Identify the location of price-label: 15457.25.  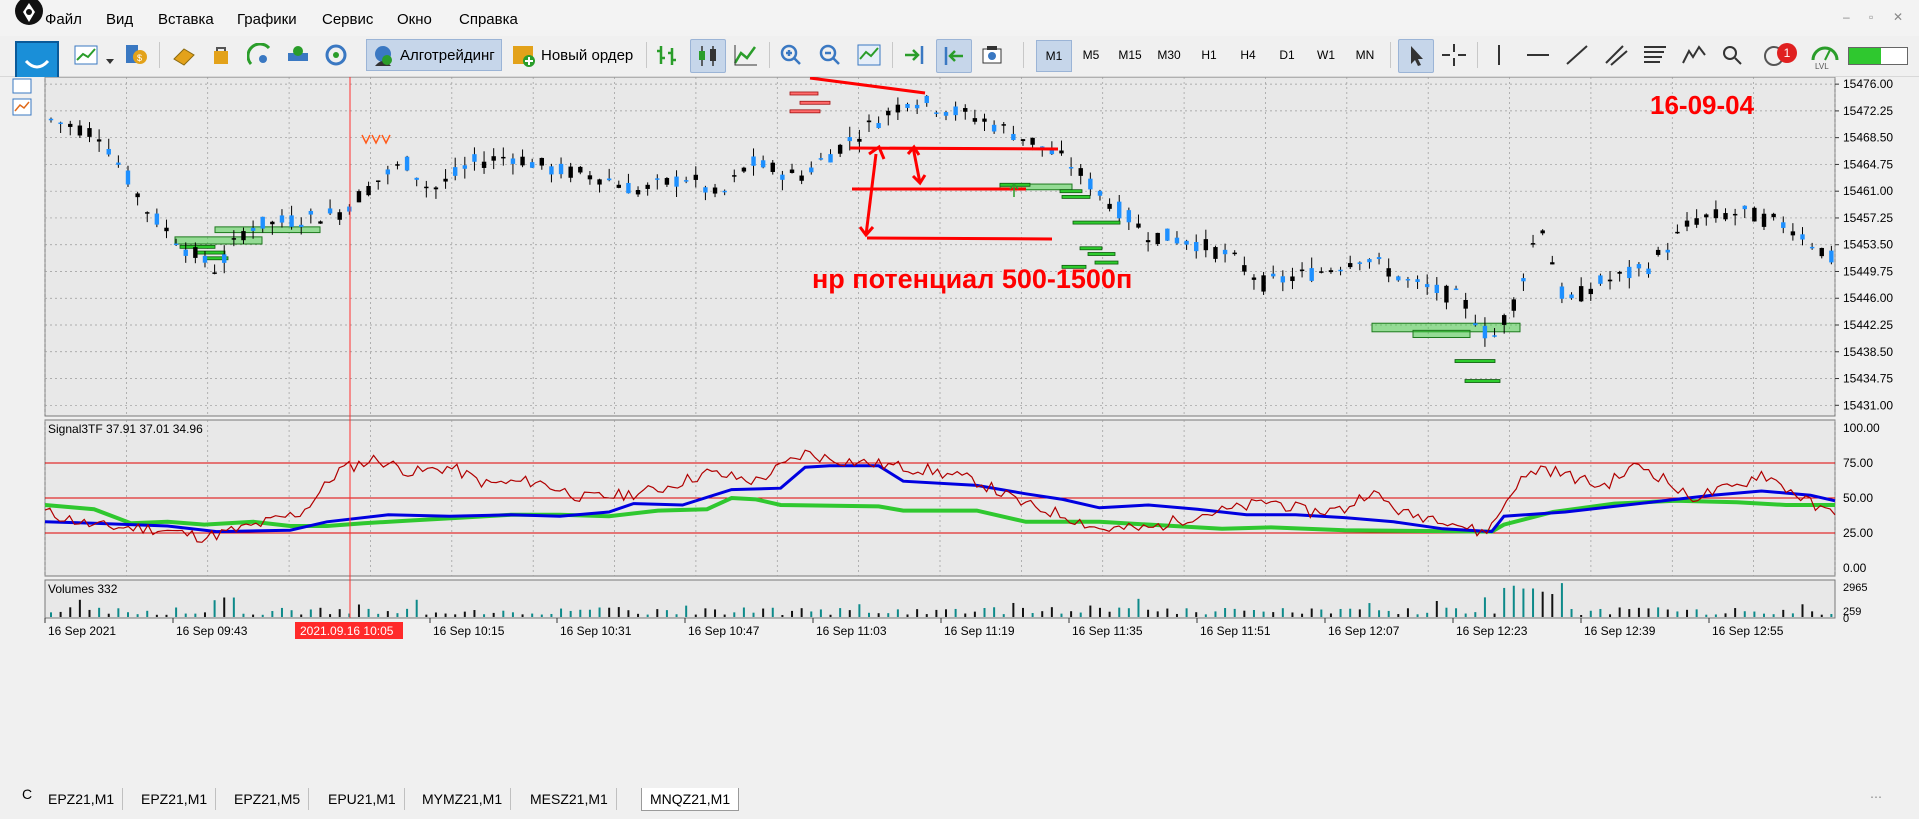
(1868, 218).